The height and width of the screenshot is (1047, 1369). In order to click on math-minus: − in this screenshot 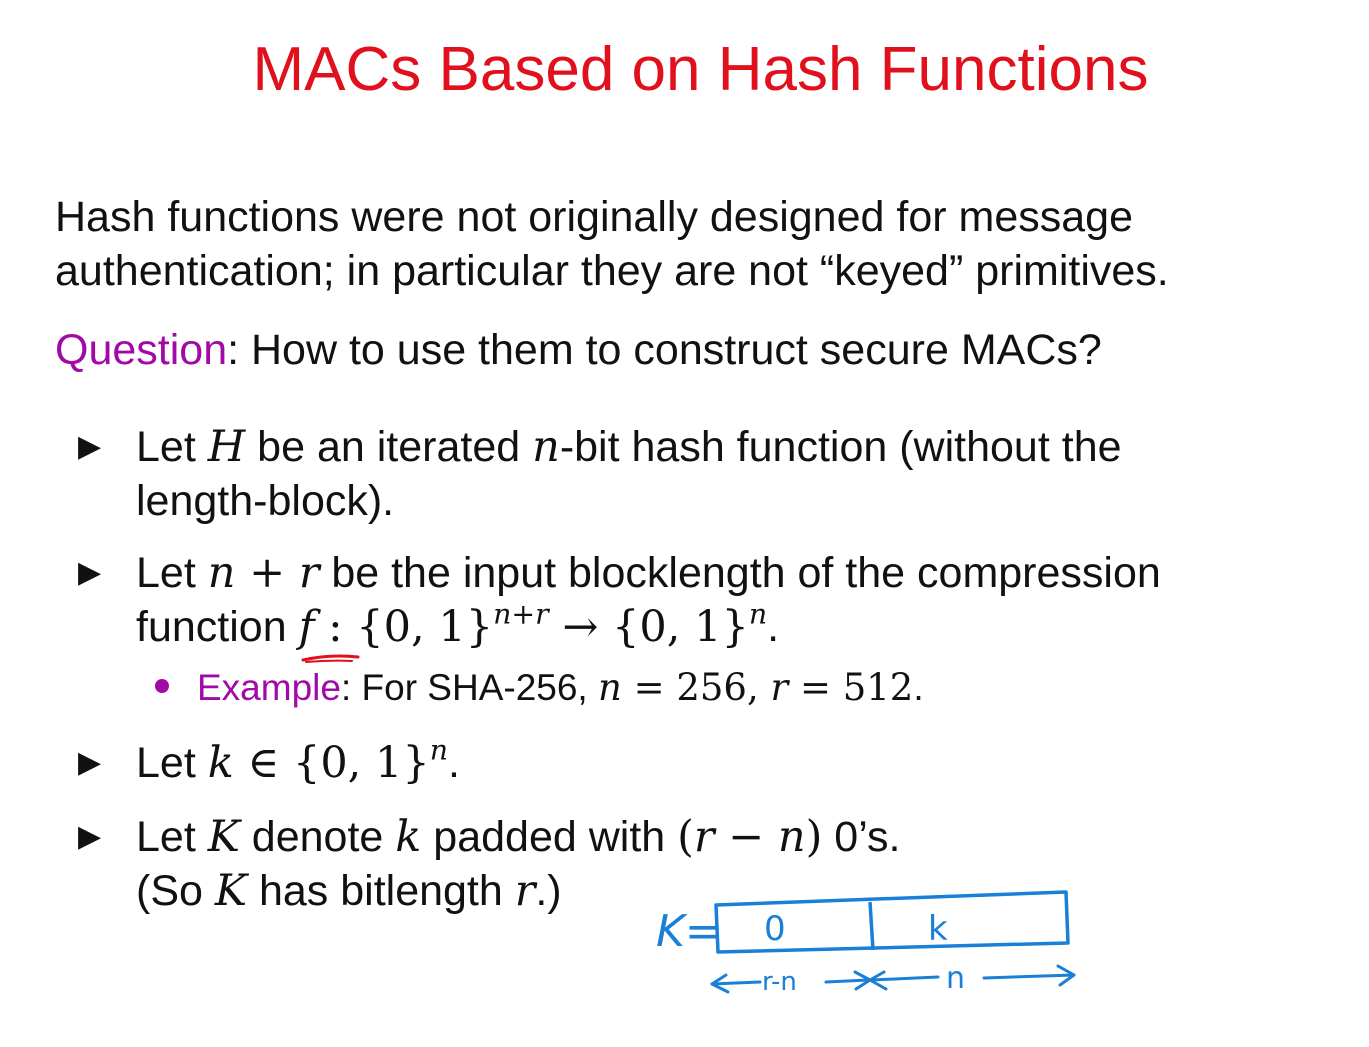, I will do `click(746, 837)`.